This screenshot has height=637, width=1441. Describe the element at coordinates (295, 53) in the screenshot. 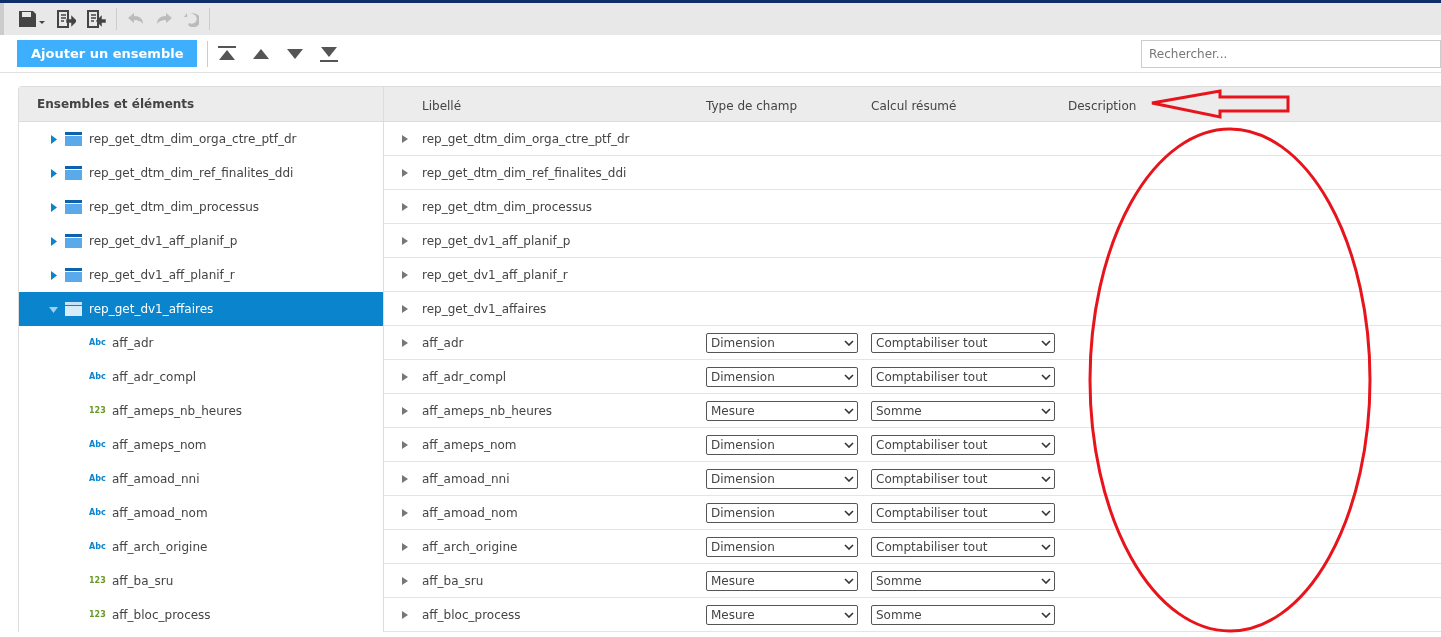

I see `move-down-icon` at that location.